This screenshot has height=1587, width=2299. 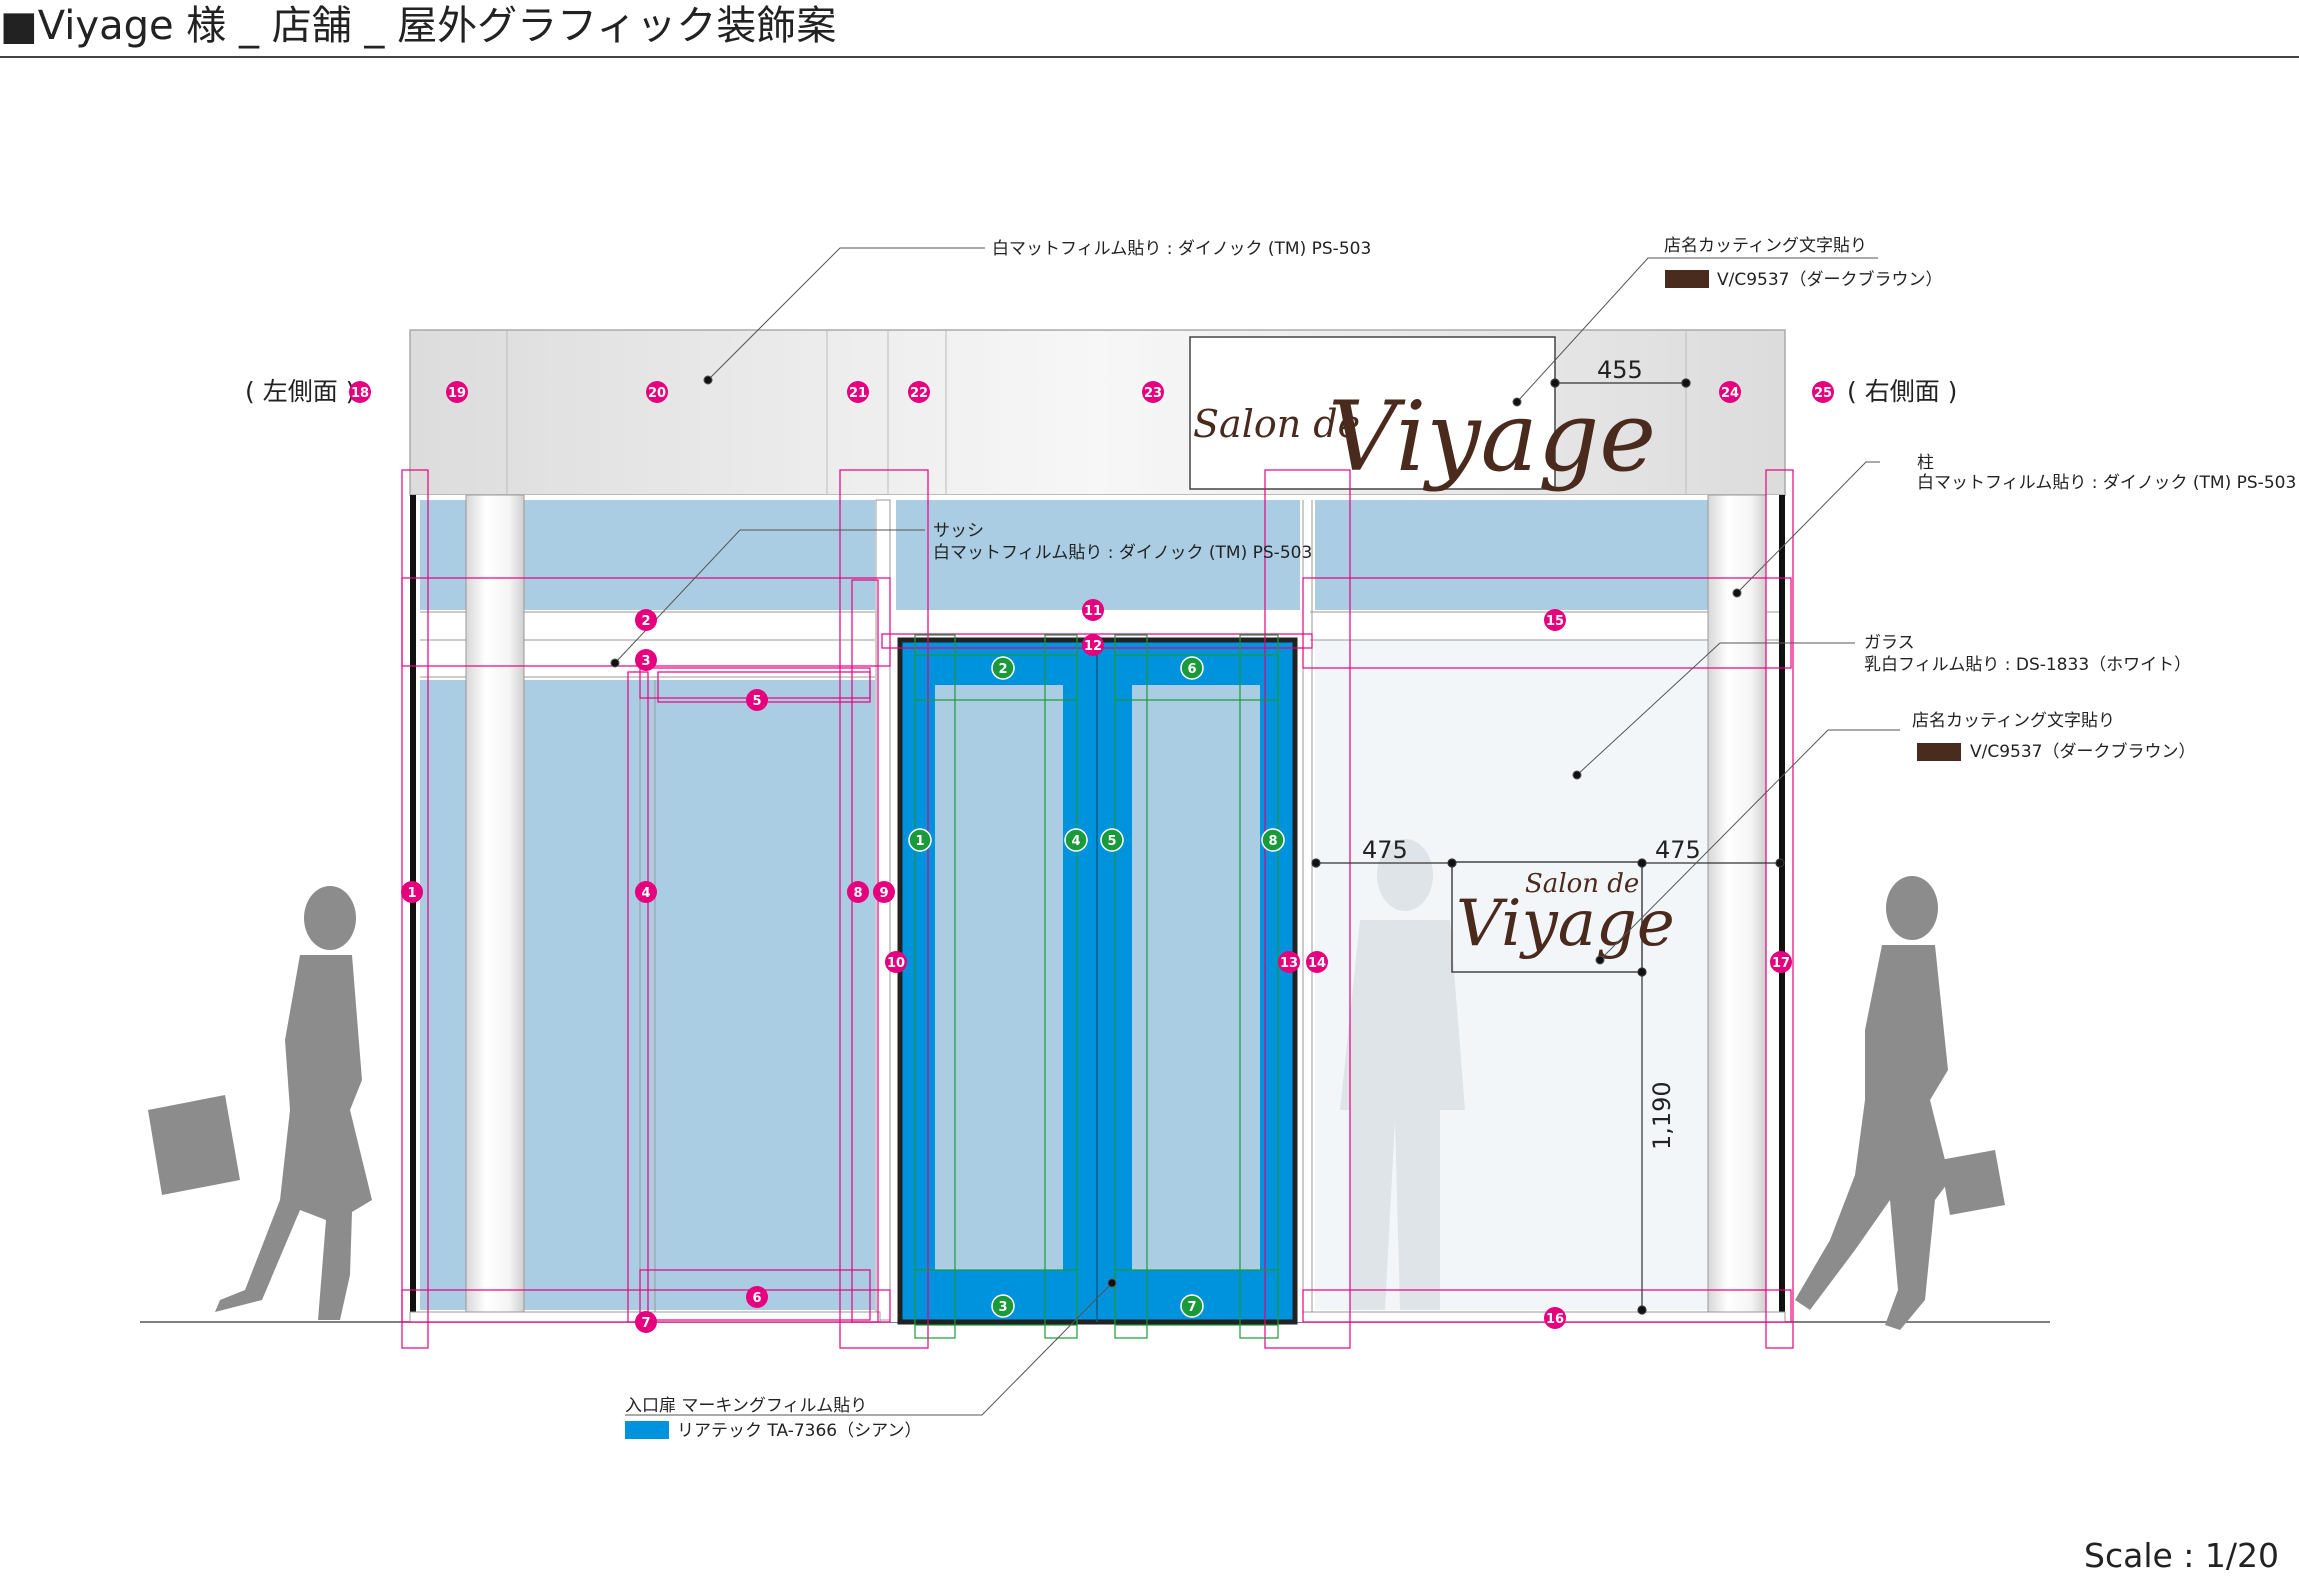 What do you see at coordinates (1765, 246) in the screenshot?
I see `callout-store-name-top-title: 店名カッティング文字貼り` at bounding box center [1765, 246].